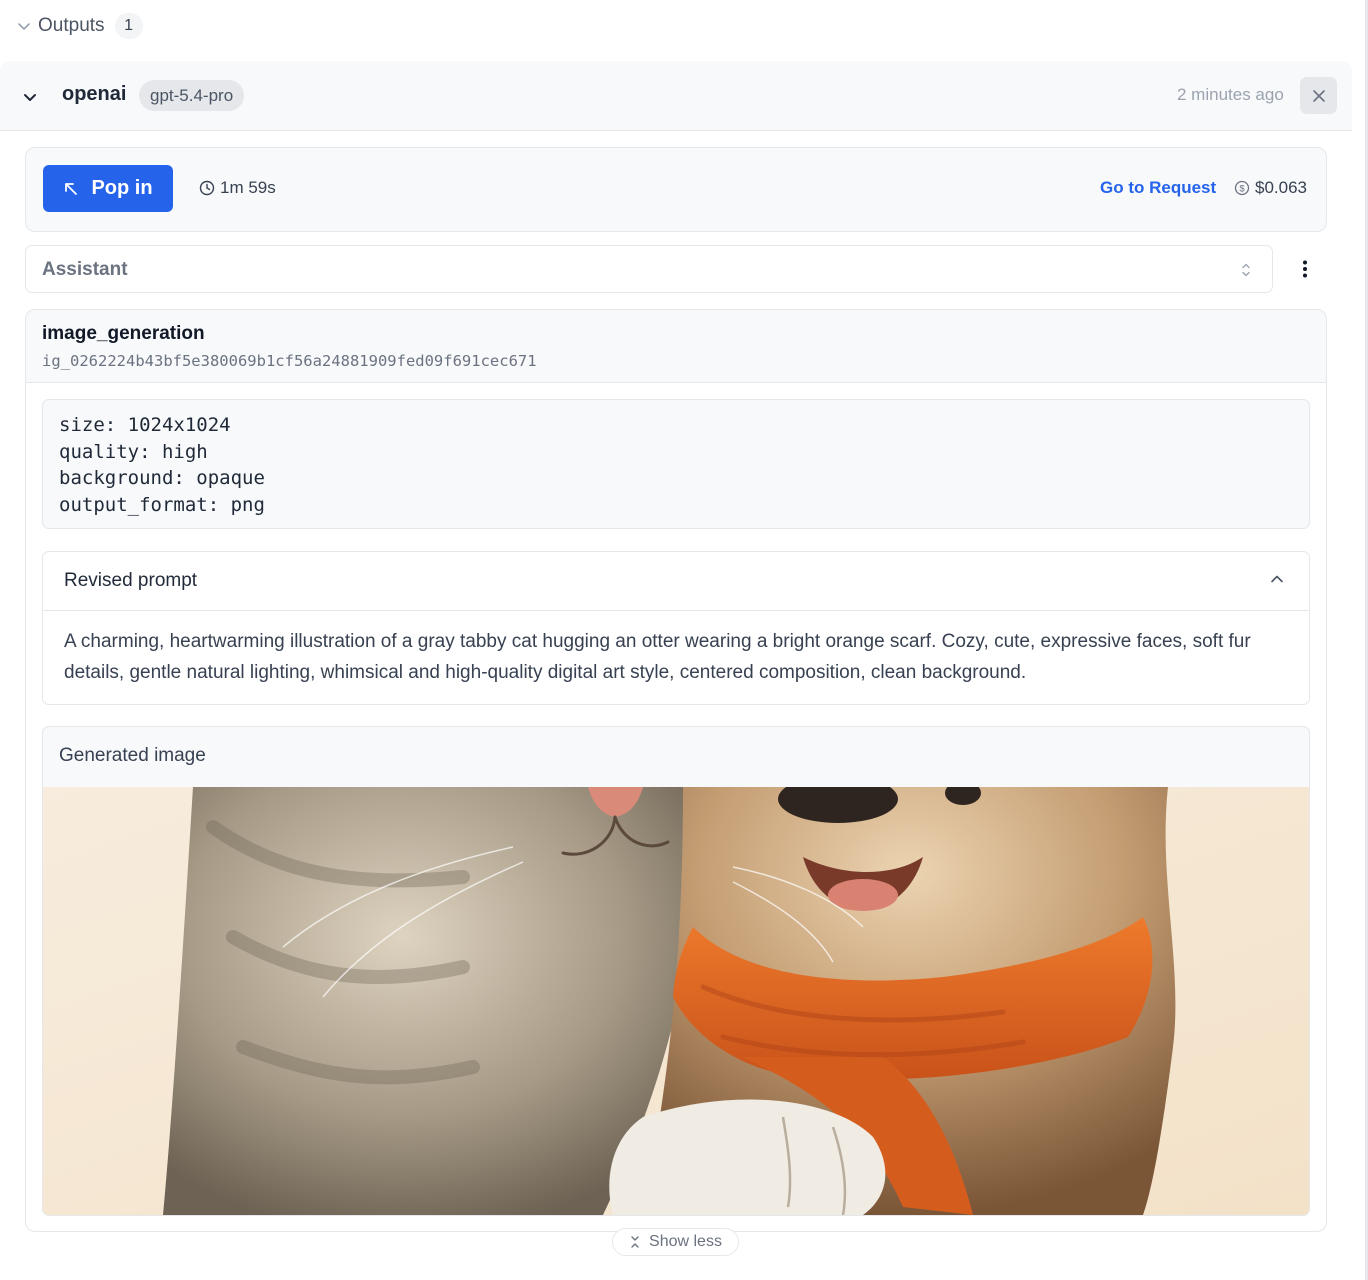  Describe the element at coordinates (676, 189) in the screenshot. I see `output-toolbar: Pop in 1m 59s Go to Request $ $0.063` at that location.